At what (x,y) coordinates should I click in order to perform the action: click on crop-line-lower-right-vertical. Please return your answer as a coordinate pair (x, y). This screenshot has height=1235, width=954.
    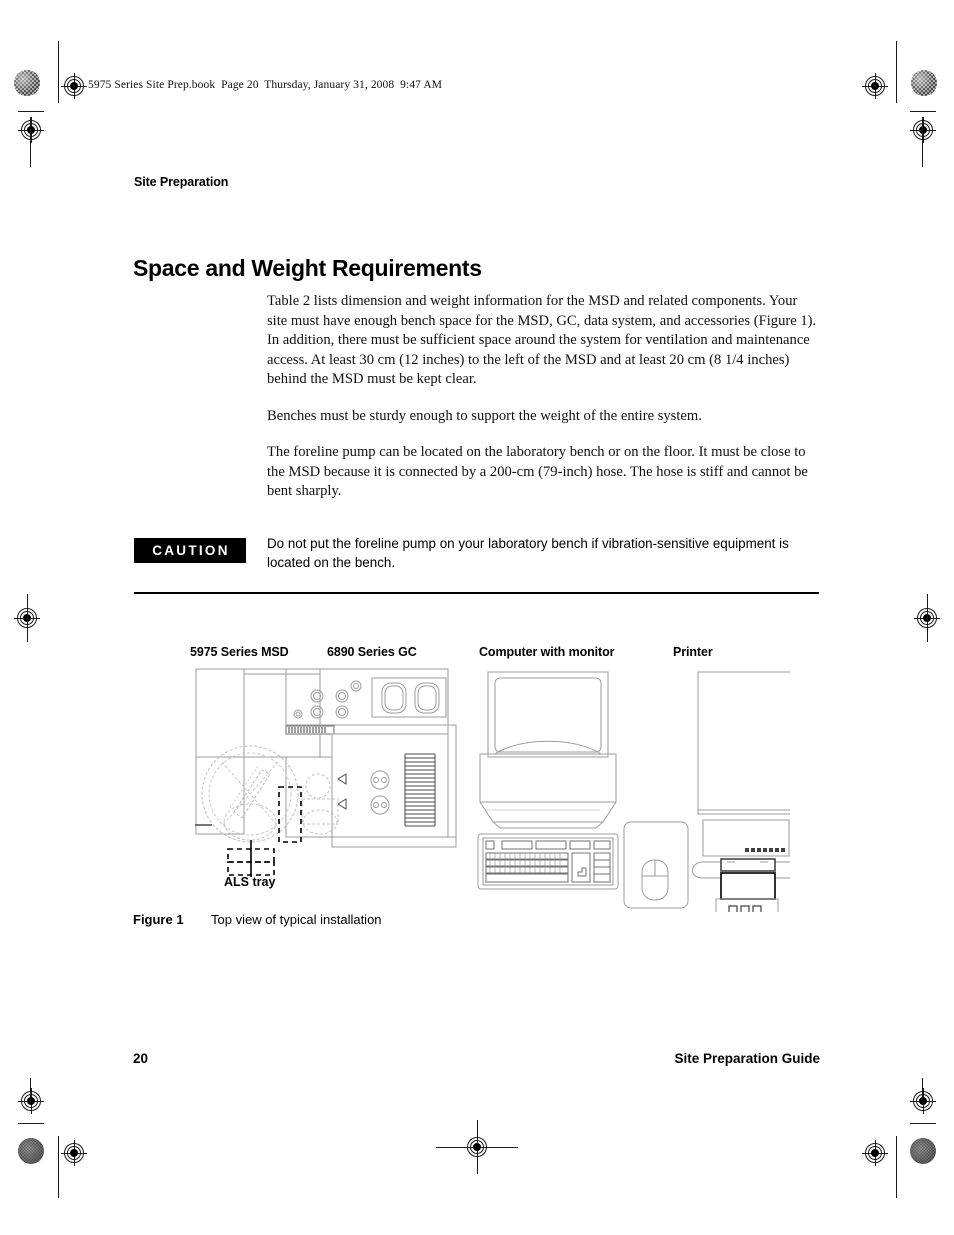
    Looking at the image, I should click on (922, 1089).